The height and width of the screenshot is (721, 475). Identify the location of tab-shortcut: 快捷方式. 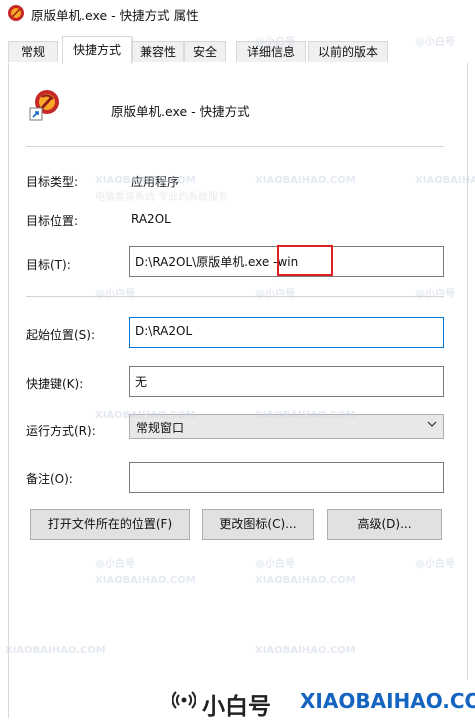
(97, 50).